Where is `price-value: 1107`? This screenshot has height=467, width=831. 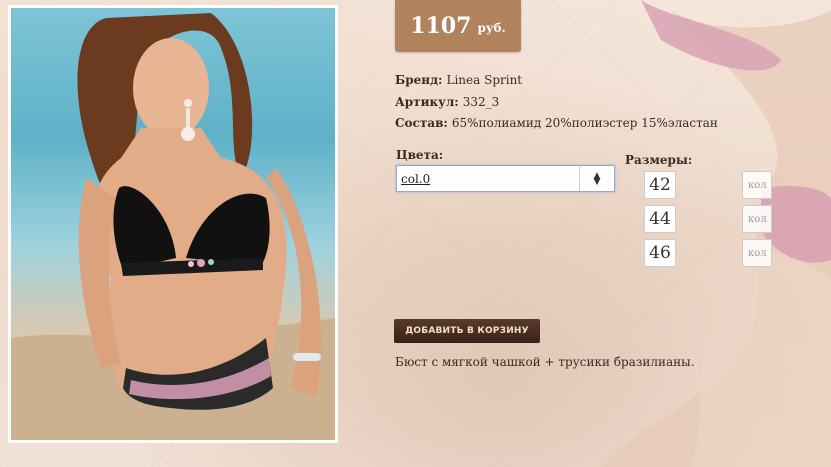
price-value: 1107 is located at coordinates (441, 26).